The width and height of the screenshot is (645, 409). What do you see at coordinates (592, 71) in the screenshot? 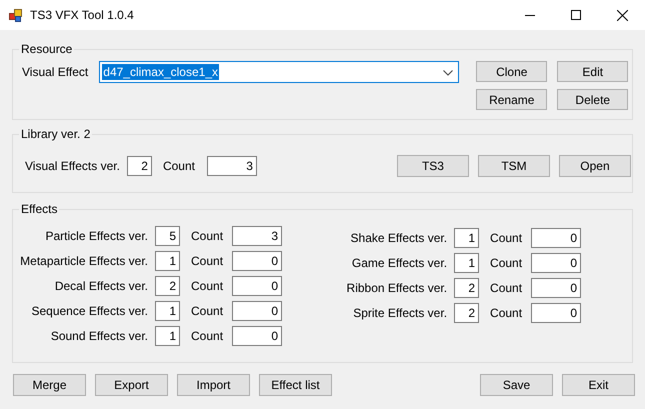
I see `button: Edit` at bounding box center [592, 71].